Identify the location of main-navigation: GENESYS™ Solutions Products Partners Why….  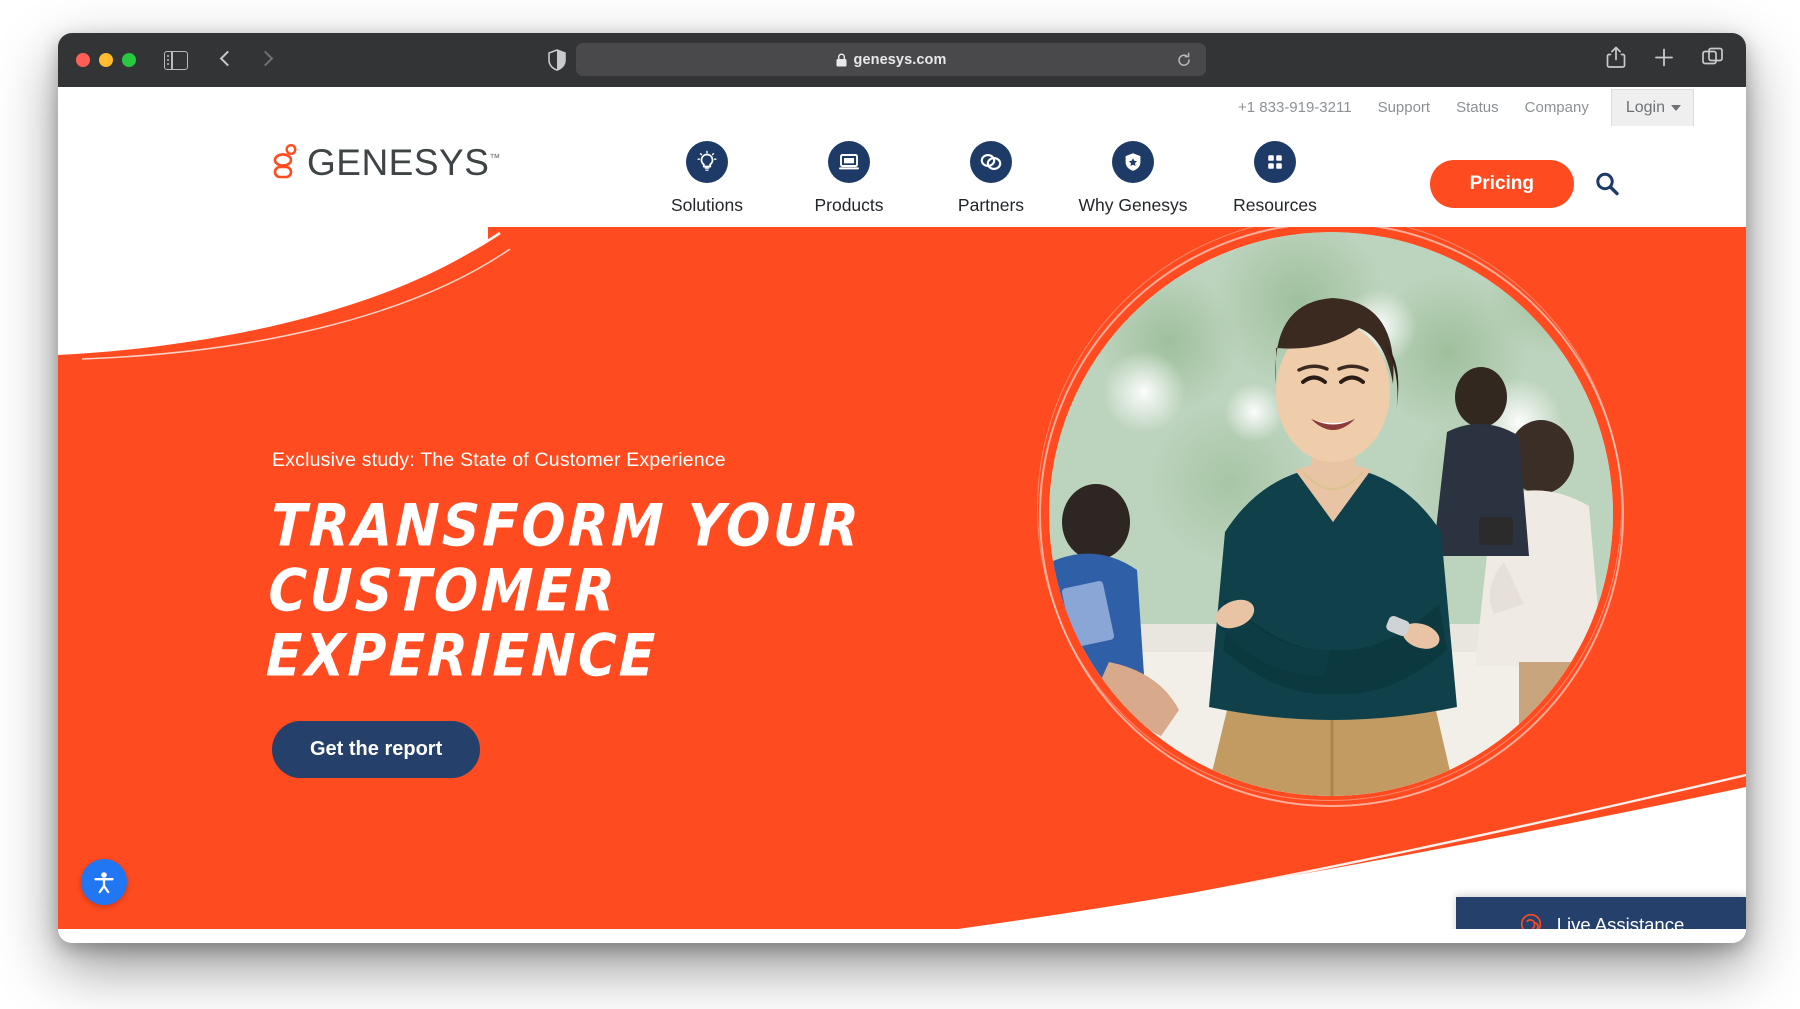
(902, 177).